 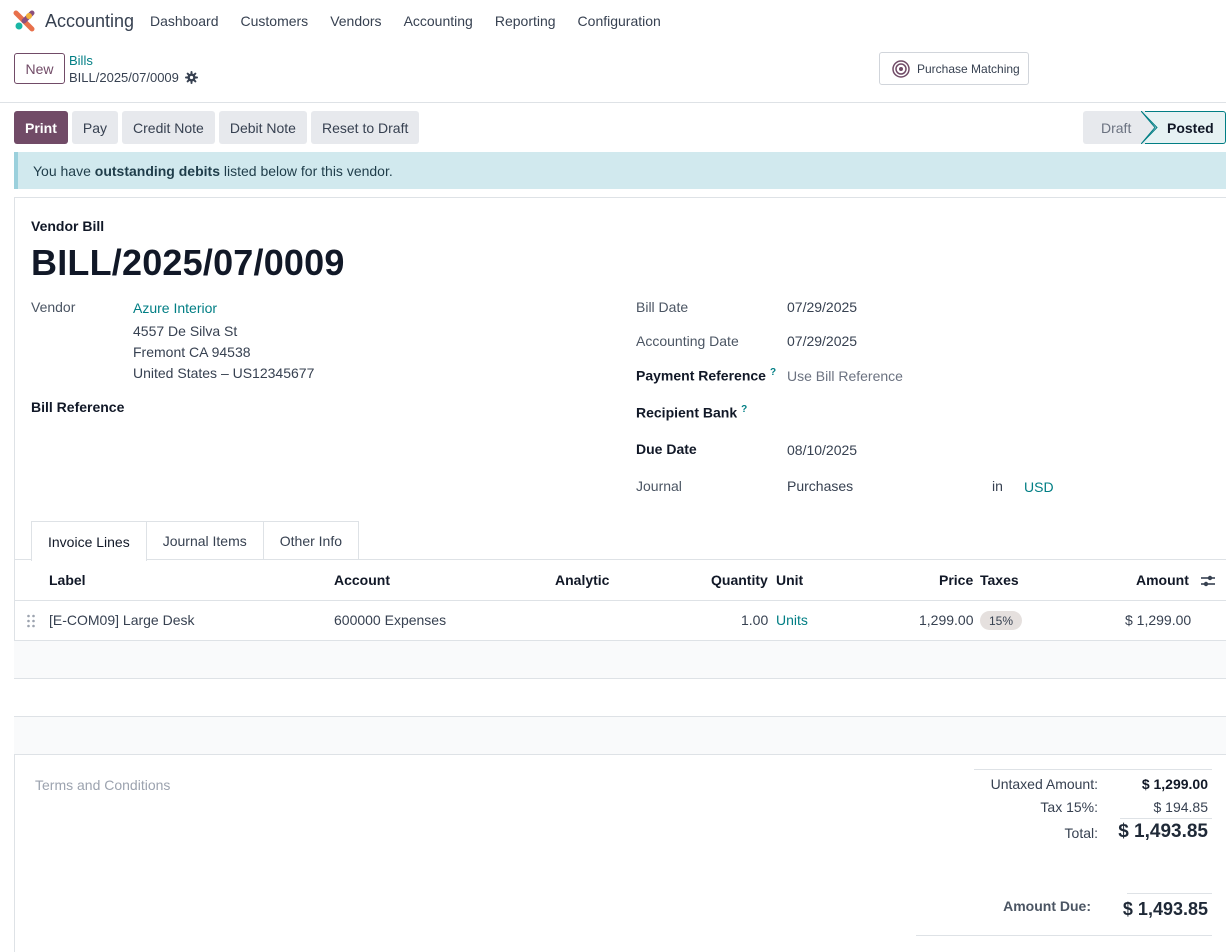 What do you see at coordinates (204, 540) in the screenshot?
I see `tab-journal-items: Journal Items` at bounding box center [204, 540].